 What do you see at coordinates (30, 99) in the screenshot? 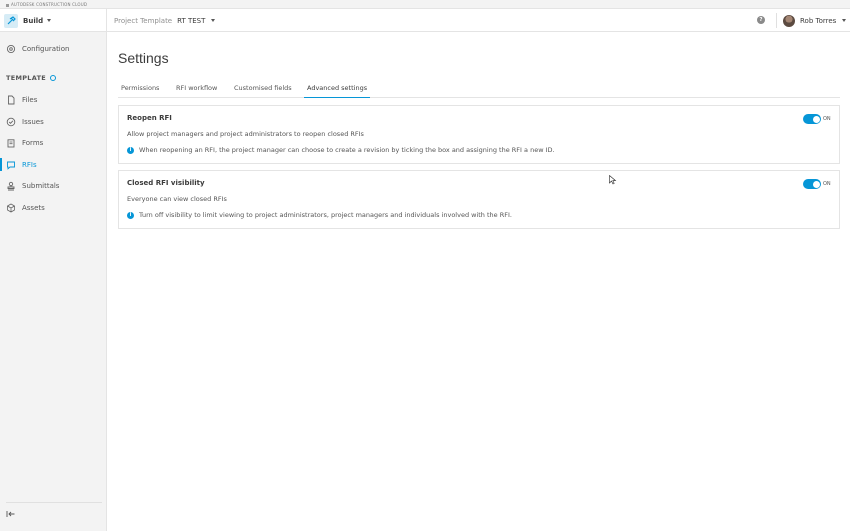
I see `sidebar-item-label: Files` at bounding box center [30, 99].